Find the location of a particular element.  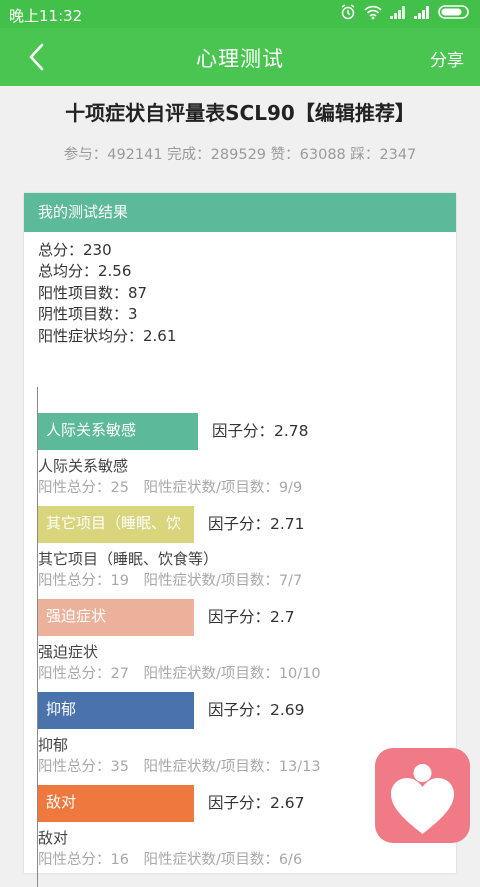

factor-bar: 抑郁 is located at coordinates (116, 710).